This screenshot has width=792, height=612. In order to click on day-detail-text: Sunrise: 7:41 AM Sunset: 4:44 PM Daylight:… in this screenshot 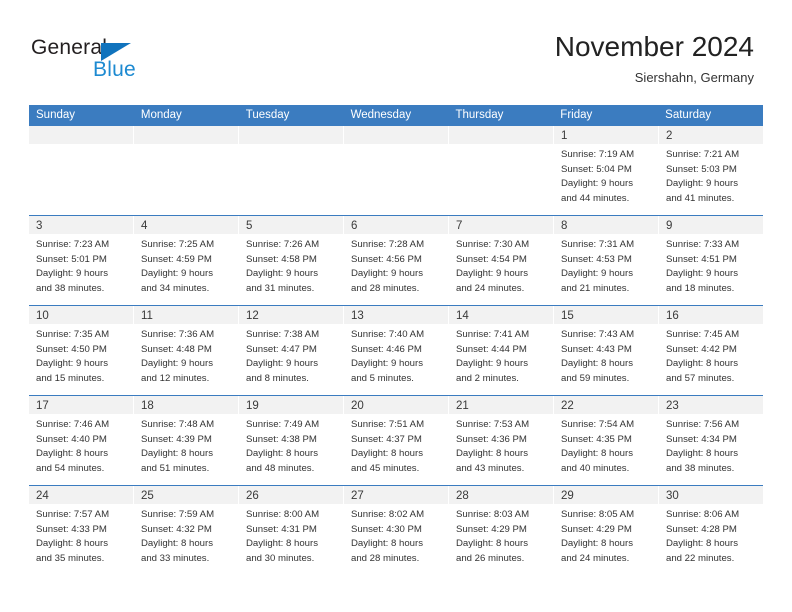, I will do `click(501, 355)`.